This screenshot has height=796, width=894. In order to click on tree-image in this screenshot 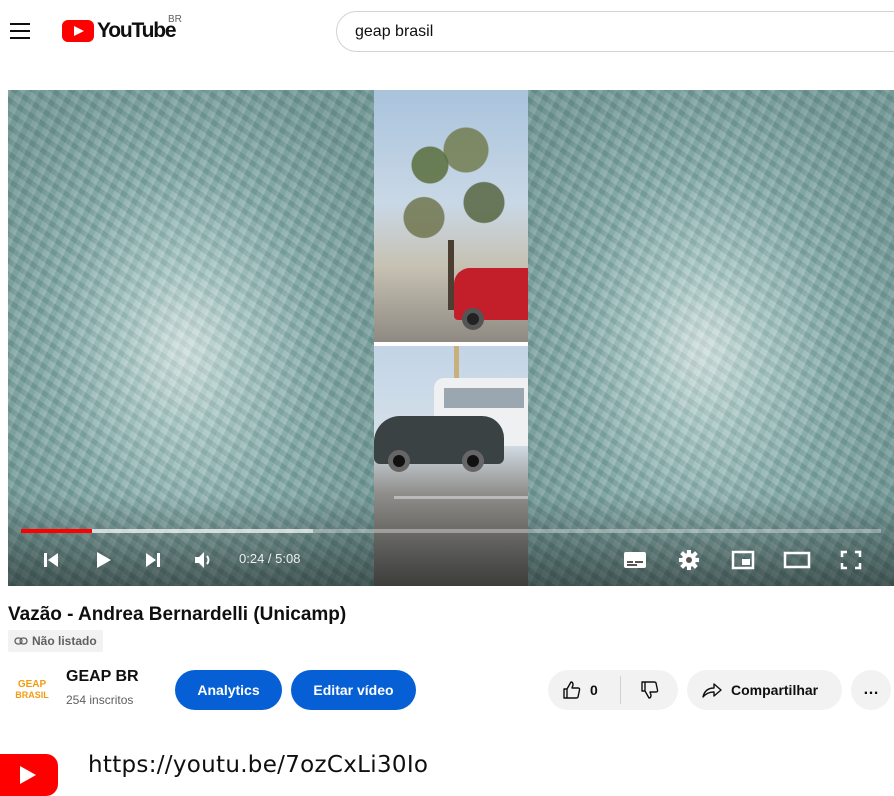, I will do `click(454, 195)`.